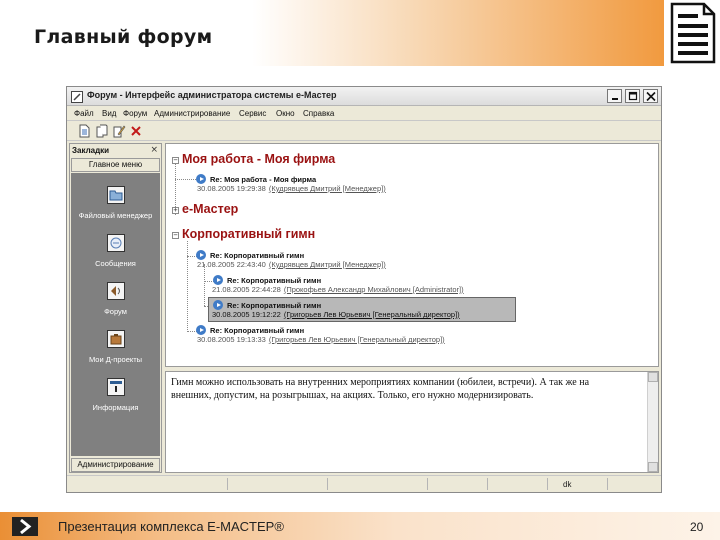 The image size is (720, 540). Describe the element at coordinates (175, 210) in the screenshot. I see `expand-toggle-icon: +` at that location.